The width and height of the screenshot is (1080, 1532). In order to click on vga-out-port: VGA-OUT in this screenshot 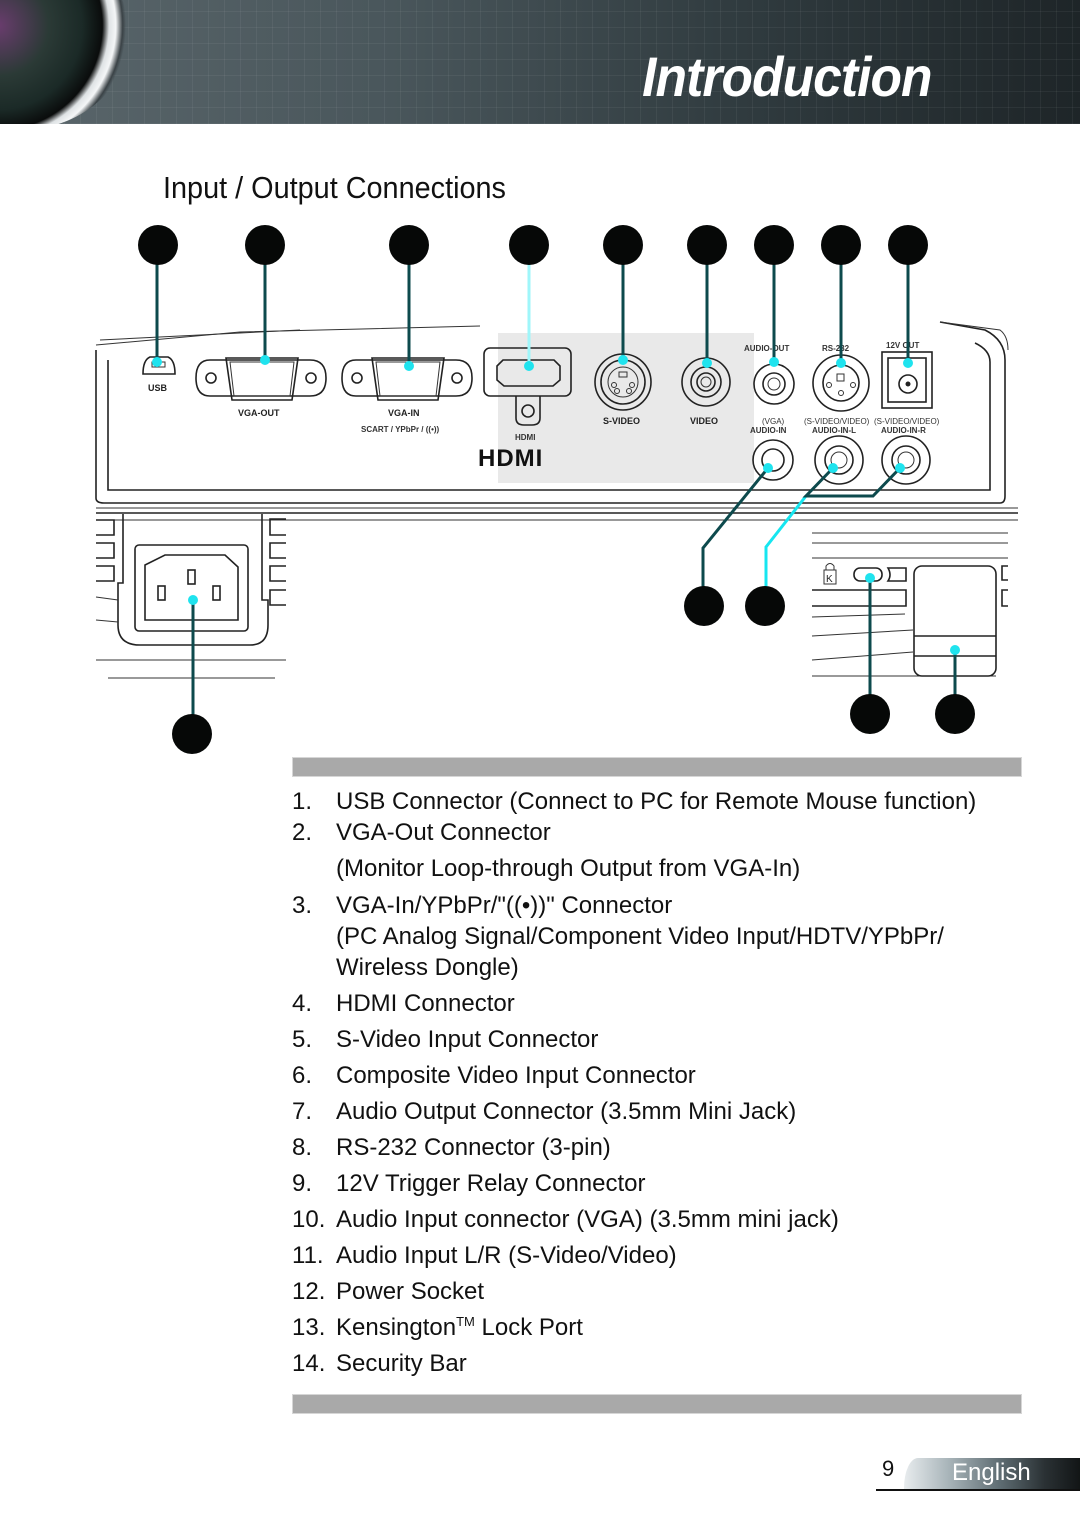, I will do `click(261, 387)`.